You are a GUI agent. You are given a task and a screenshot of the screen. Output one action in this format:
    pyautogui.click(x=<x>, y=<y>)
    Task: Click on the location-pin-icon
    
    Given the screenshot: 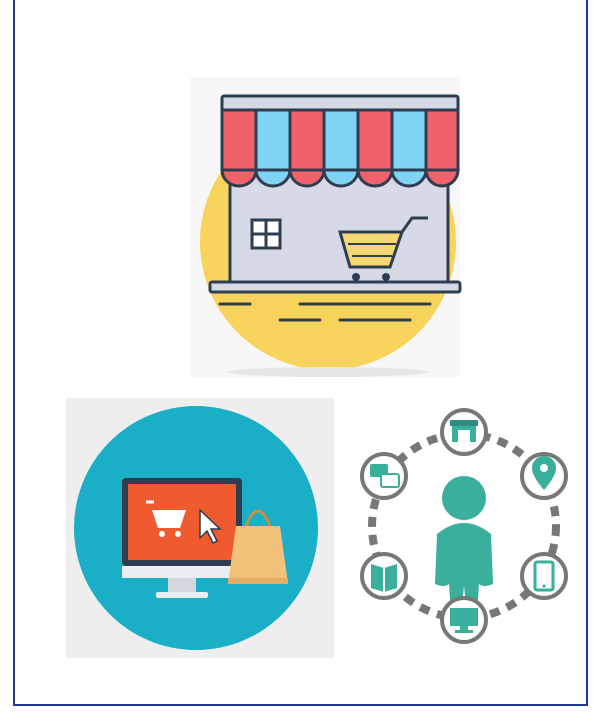 What is the action you would take?
    pyautogui.click(x=544, y=476)
    